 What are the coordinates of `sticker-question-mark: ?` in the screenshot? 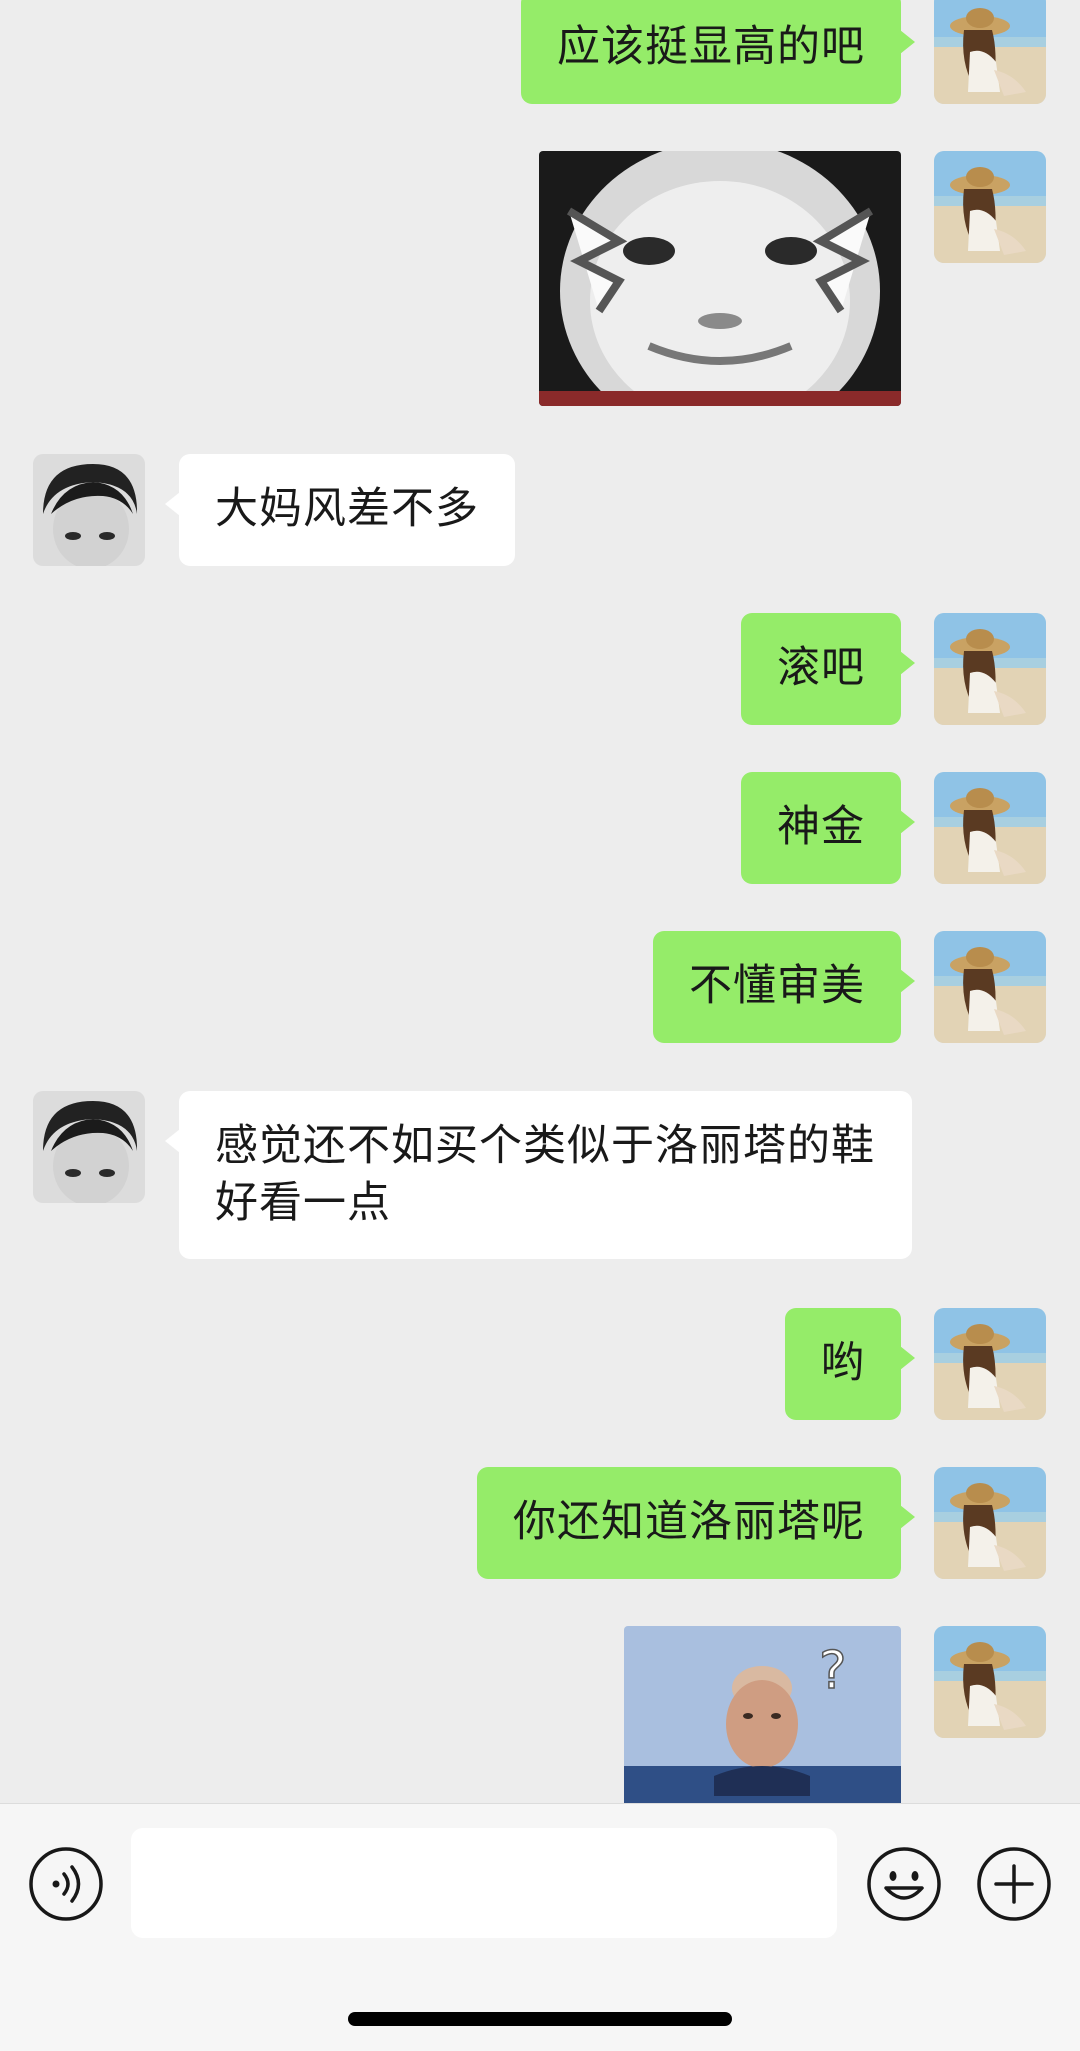 It's located at (833, 1671).